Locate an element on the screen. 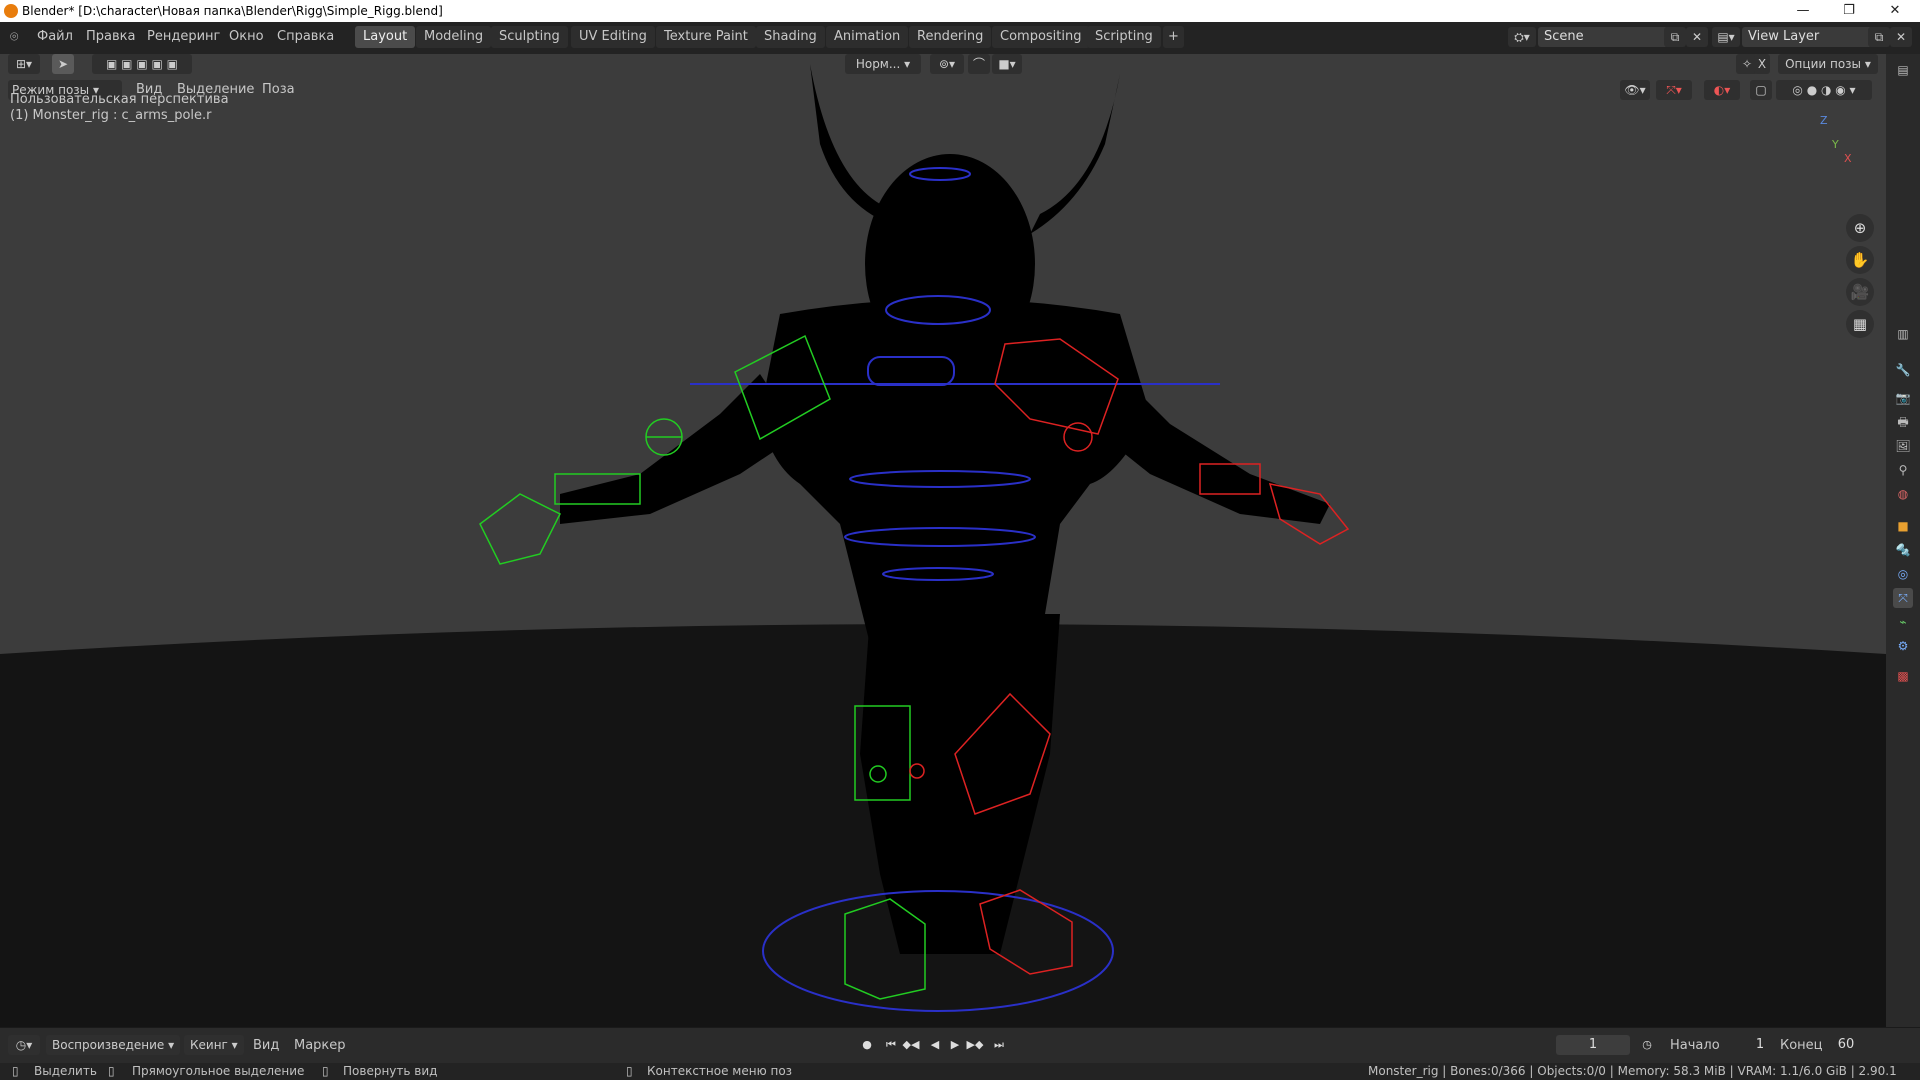  render-properties-icon: 📷 is located at coordinates (1903, 398).